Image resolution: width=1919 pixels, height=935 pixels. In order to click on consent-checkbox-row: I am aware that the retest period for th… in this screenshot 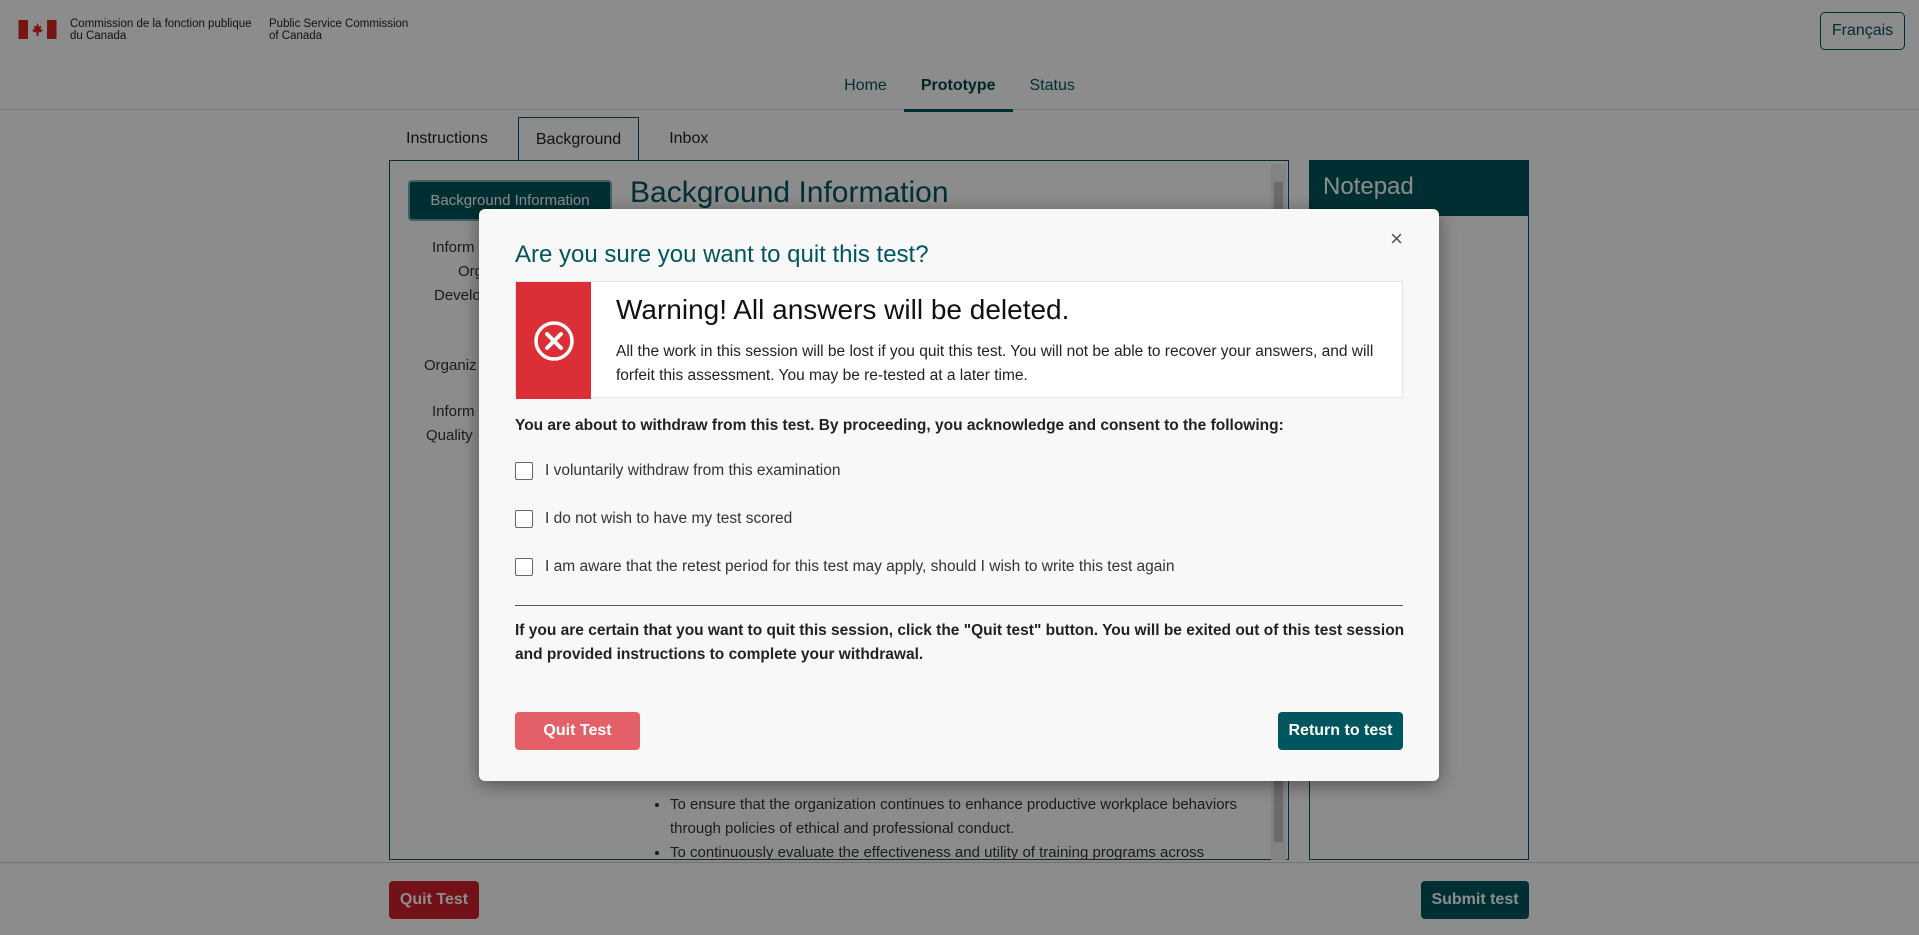, I will do `click(844, 567)`.